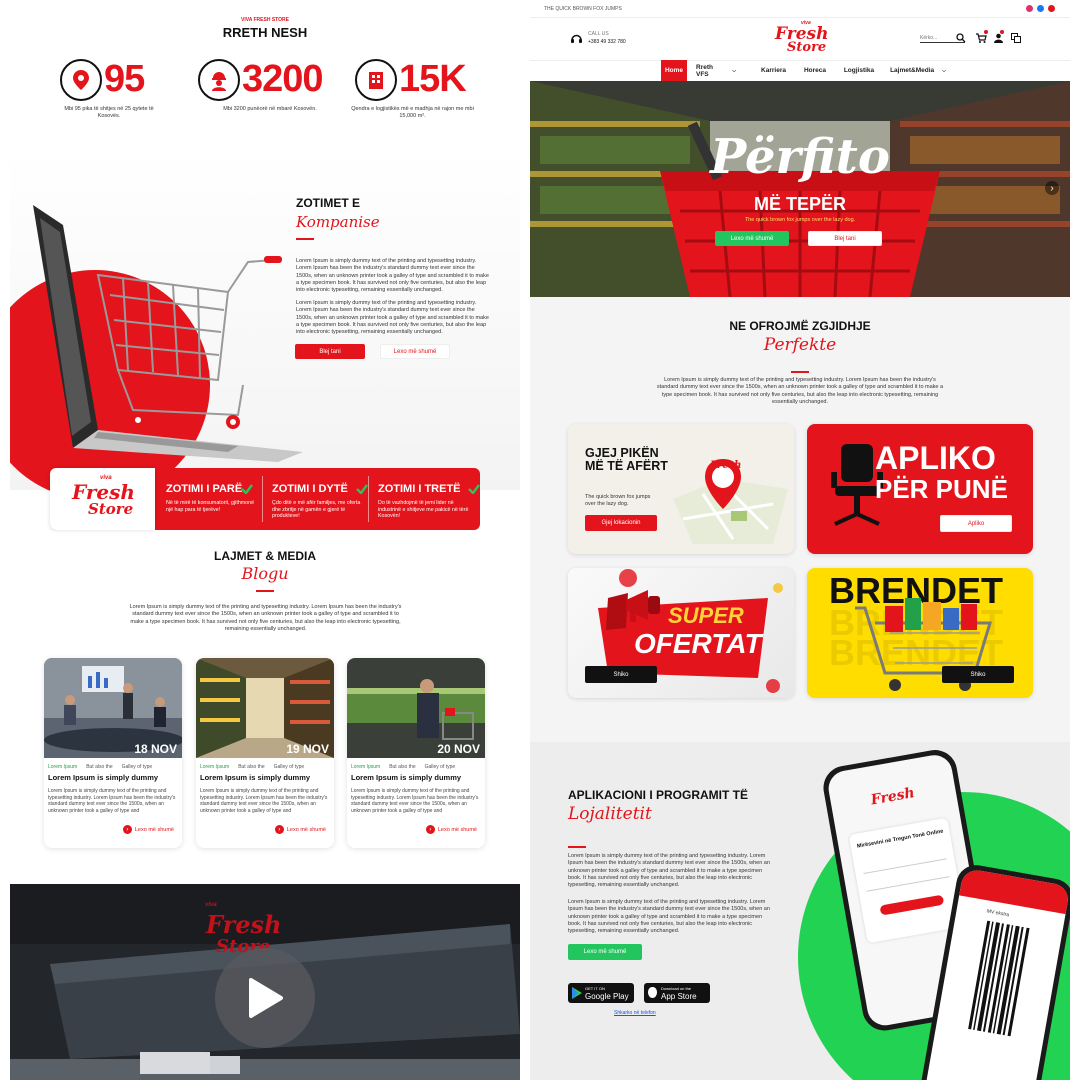 This screenshot has width=1080, height=1080. What do you see at coordinates (265, 32) in the screenshot?
I see `about-title: RRETH NESH` at bounding box center [265, 32].